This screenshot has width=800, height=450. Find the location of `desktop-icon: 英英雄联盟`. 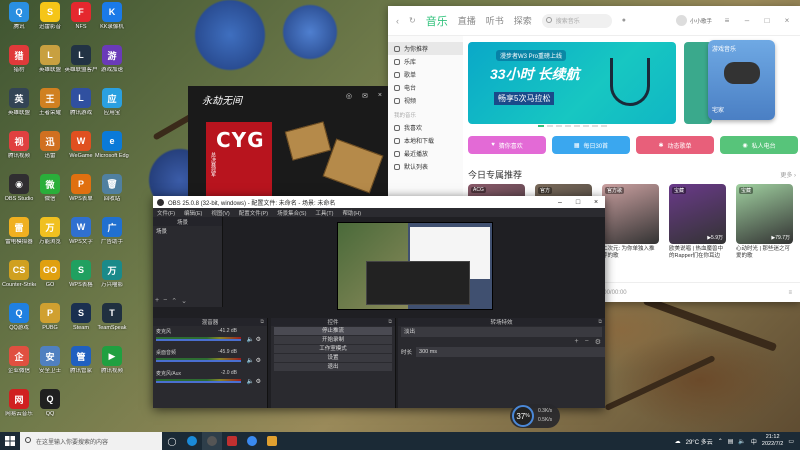

desktop-icon: 英英雄联盟 is located at coordinates (19, 102).